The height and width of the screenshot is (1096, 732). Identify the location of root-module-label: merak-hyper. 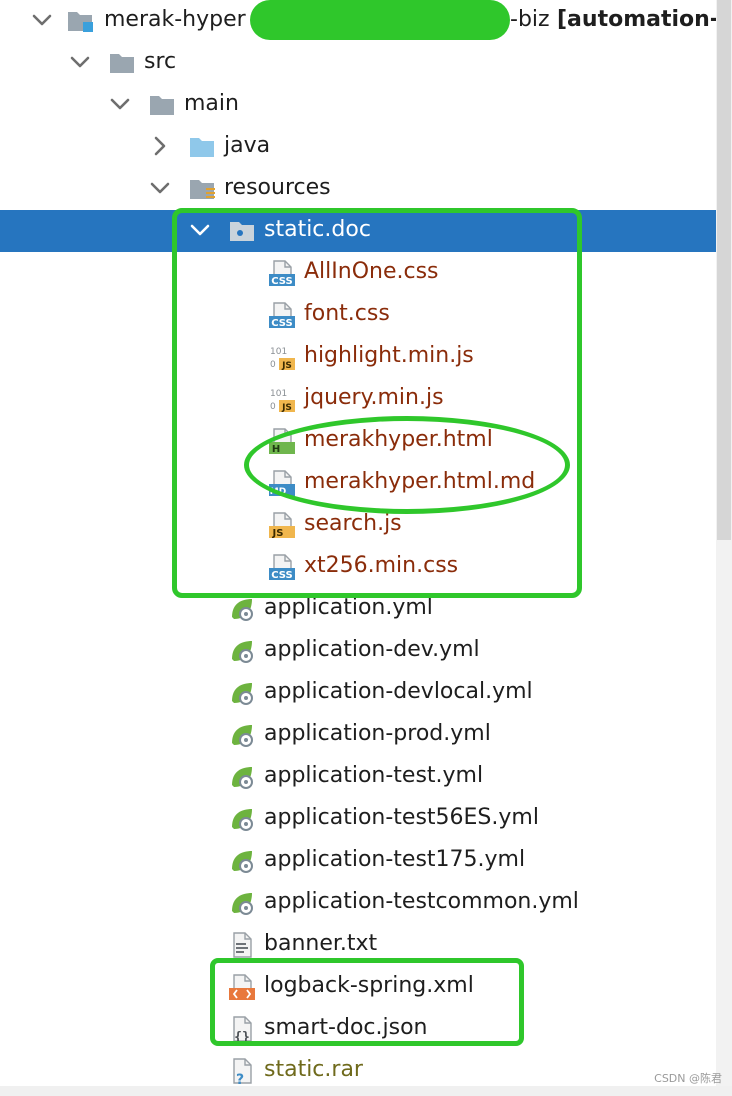
(175, 19).